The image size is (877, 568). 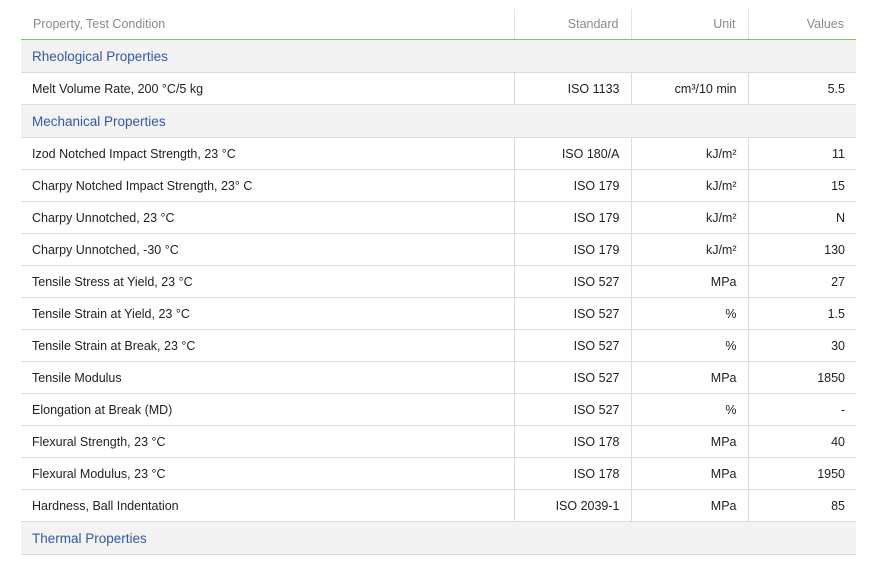 I want to click on section-header-row: Rheological Properties, so click(x=438, y=56).